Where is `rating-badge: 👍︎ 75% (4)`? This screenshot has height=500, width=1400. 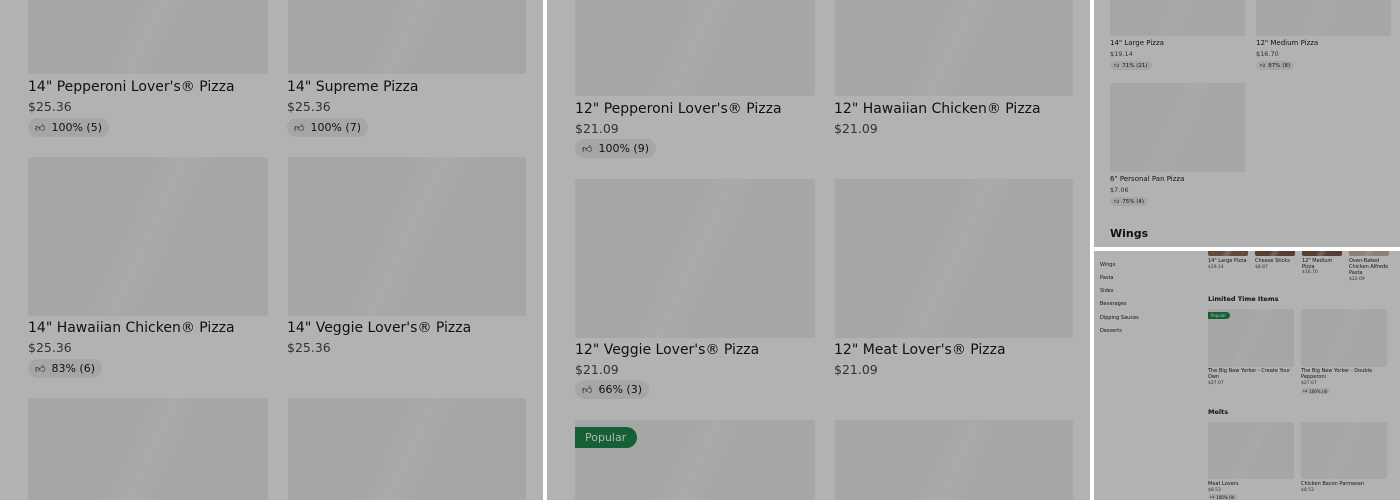
rating-badge: 👍︎ 75% (4) is located at coordinates (1129, 201).